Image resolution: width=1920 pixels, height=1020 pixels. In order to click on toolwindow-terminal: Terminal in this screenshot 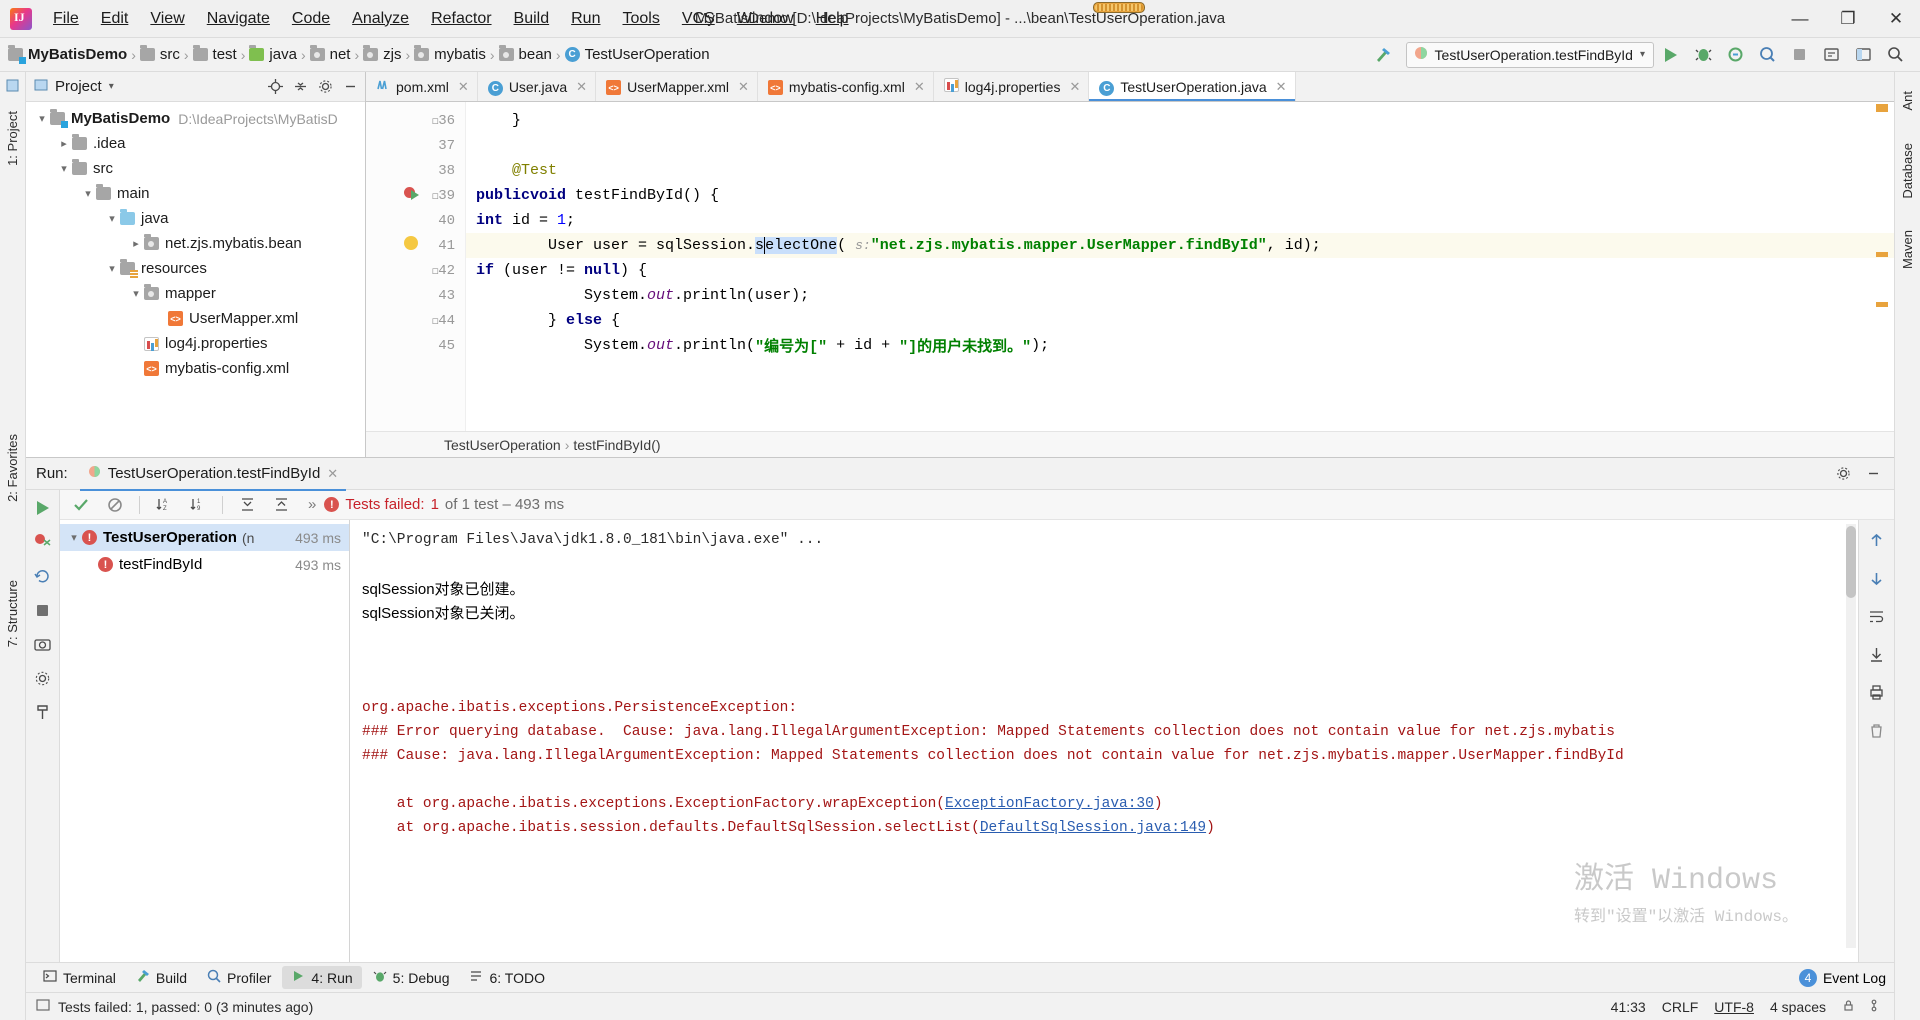, I will do `click(79, 977)`.